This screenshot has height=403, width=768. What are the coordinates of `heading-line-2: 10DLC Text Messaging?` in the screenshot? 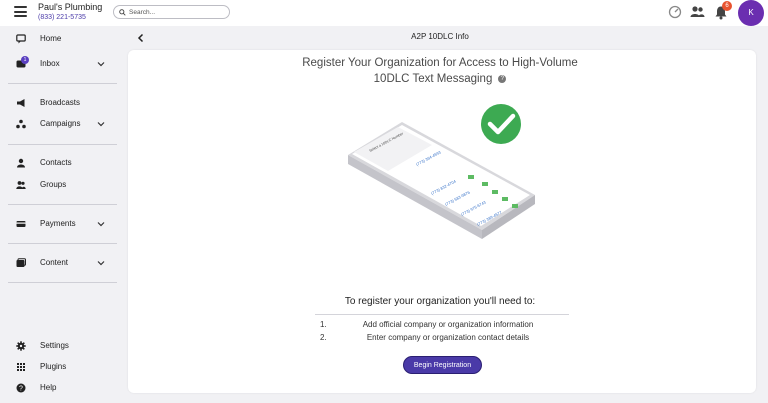 It's located at (440, 79).